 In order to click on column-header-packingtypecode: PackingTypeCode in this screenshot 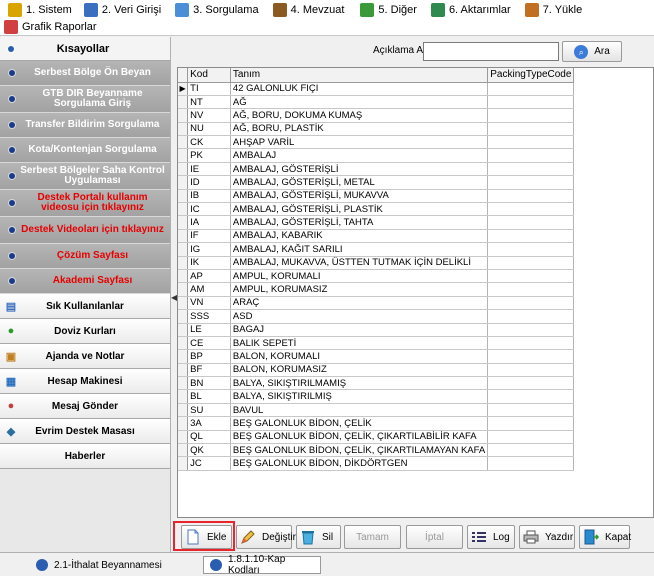, I will do `click(531, 75)`.